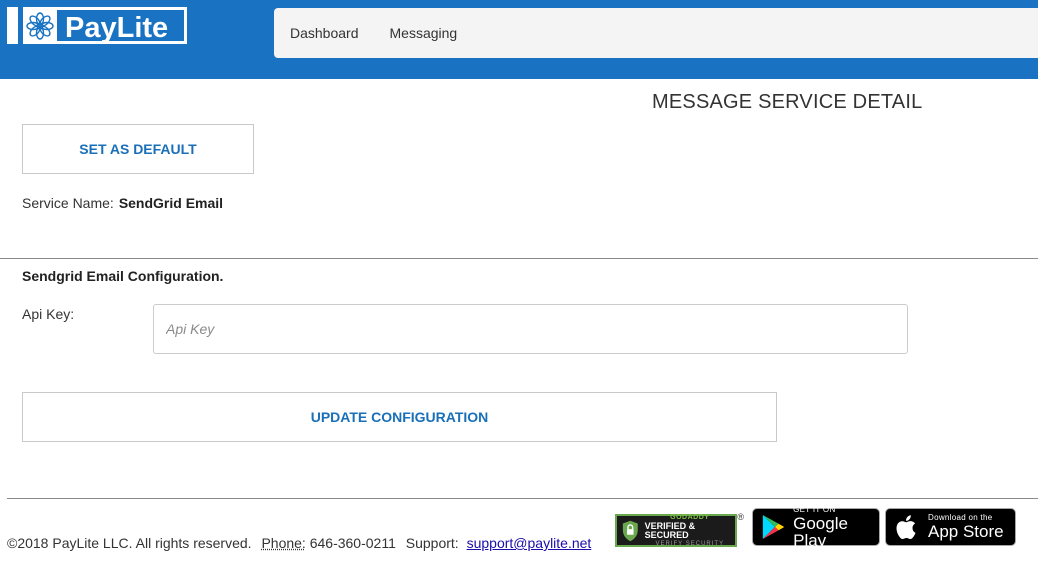 The width and height of the screenshot is (1038, 573). Describe the element at coordinates (68, 203) in the screenshot. I see `service-name-label: Service Name:` at that location.